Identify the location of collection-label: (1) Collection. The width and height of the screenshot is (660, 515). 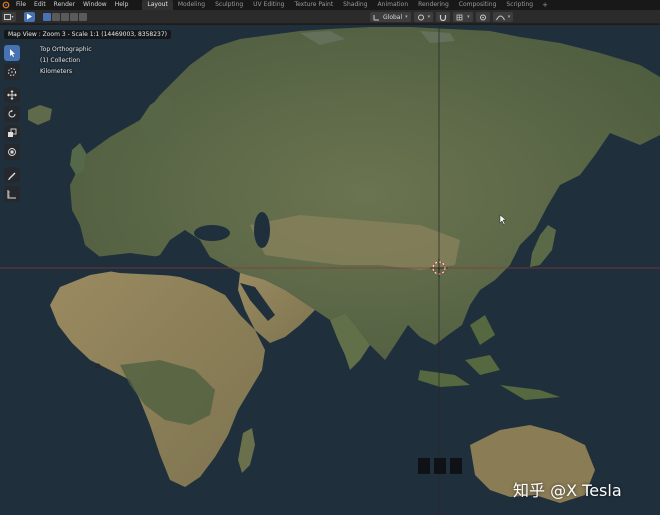
(60, 60).